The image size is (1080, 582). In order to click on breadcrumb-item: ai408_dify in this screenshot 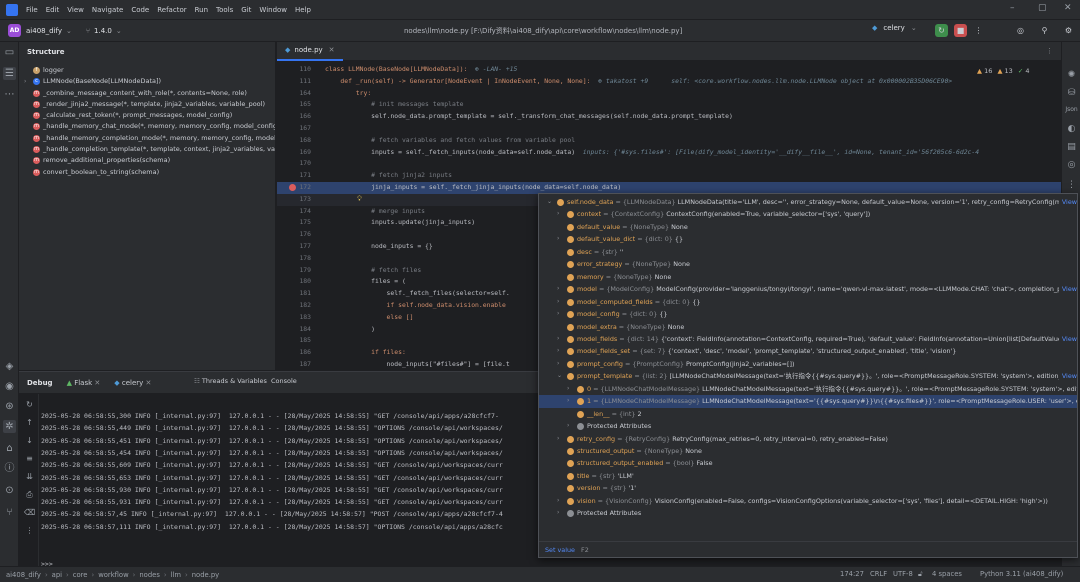, I will do `click(23, 575)`.